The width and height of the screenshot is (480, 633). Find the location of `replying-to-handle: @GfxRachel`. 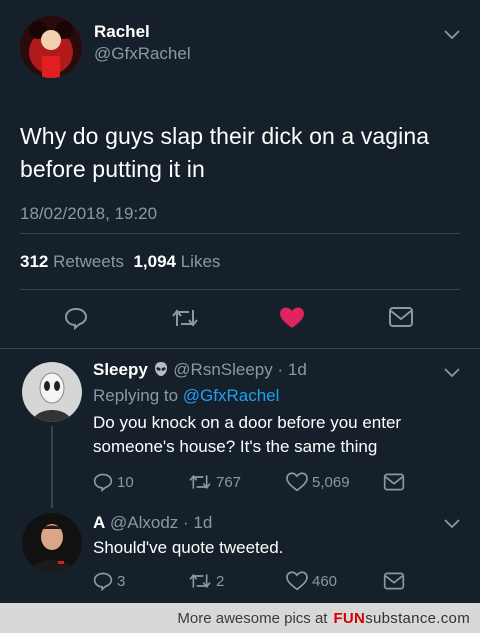

replying-to-handle: @GfxRachel is located at coordinates (231, 395).